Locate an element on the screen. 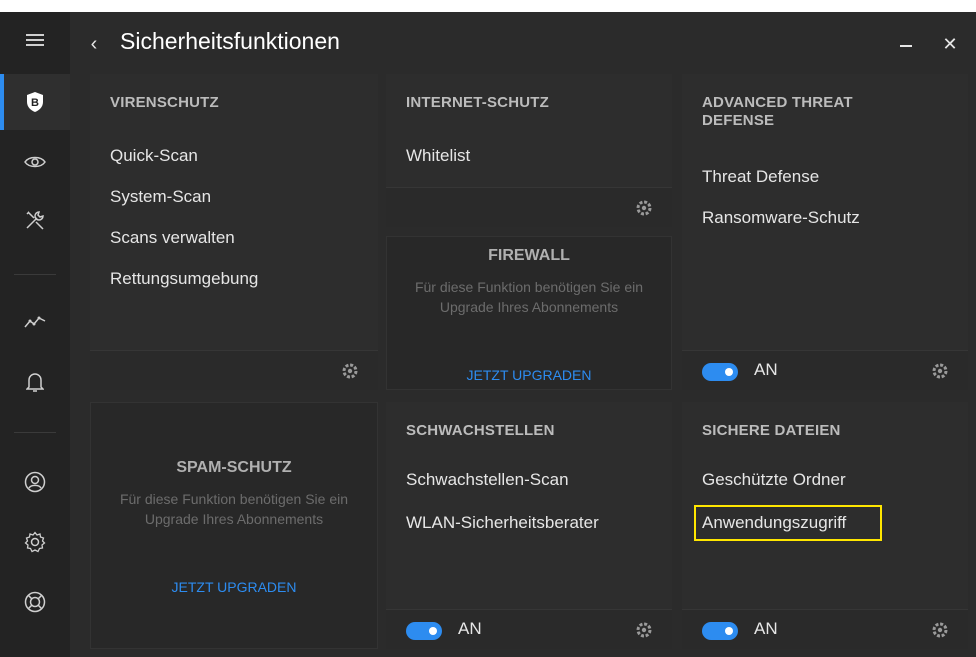 This screenshot has height=657, width=976. link-ransomware-schutz: Ransomware-Schutz is located at coordinates (781, 218).